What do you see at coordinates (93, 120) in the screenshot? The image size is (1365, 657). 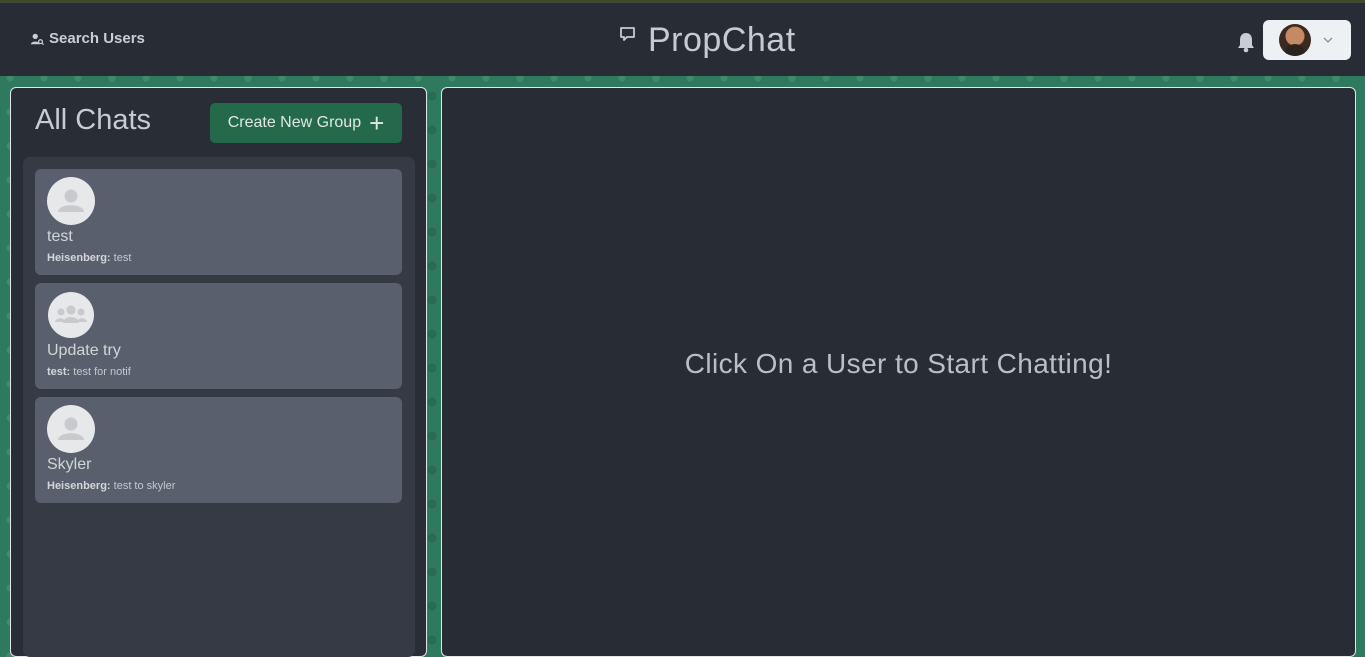 I see `all-chats-title: All Chats` at bounding box center [93, 120].